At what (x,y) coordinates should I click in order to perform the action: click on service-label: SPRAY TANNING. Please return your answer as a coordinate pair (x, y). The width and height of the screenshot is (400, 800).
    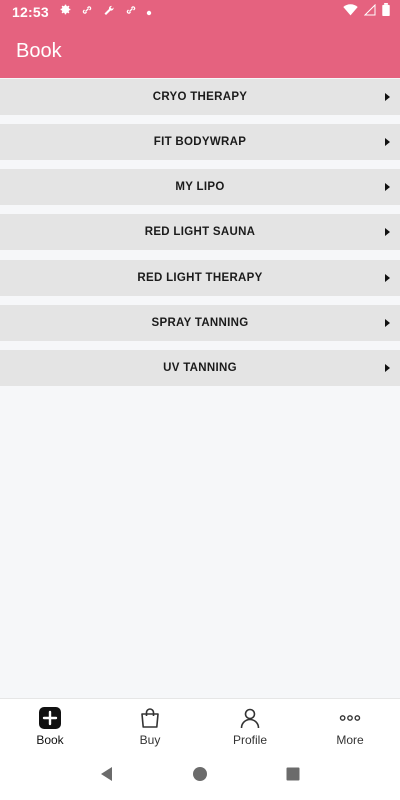
    Looking at the image, I should click on (200, 323).